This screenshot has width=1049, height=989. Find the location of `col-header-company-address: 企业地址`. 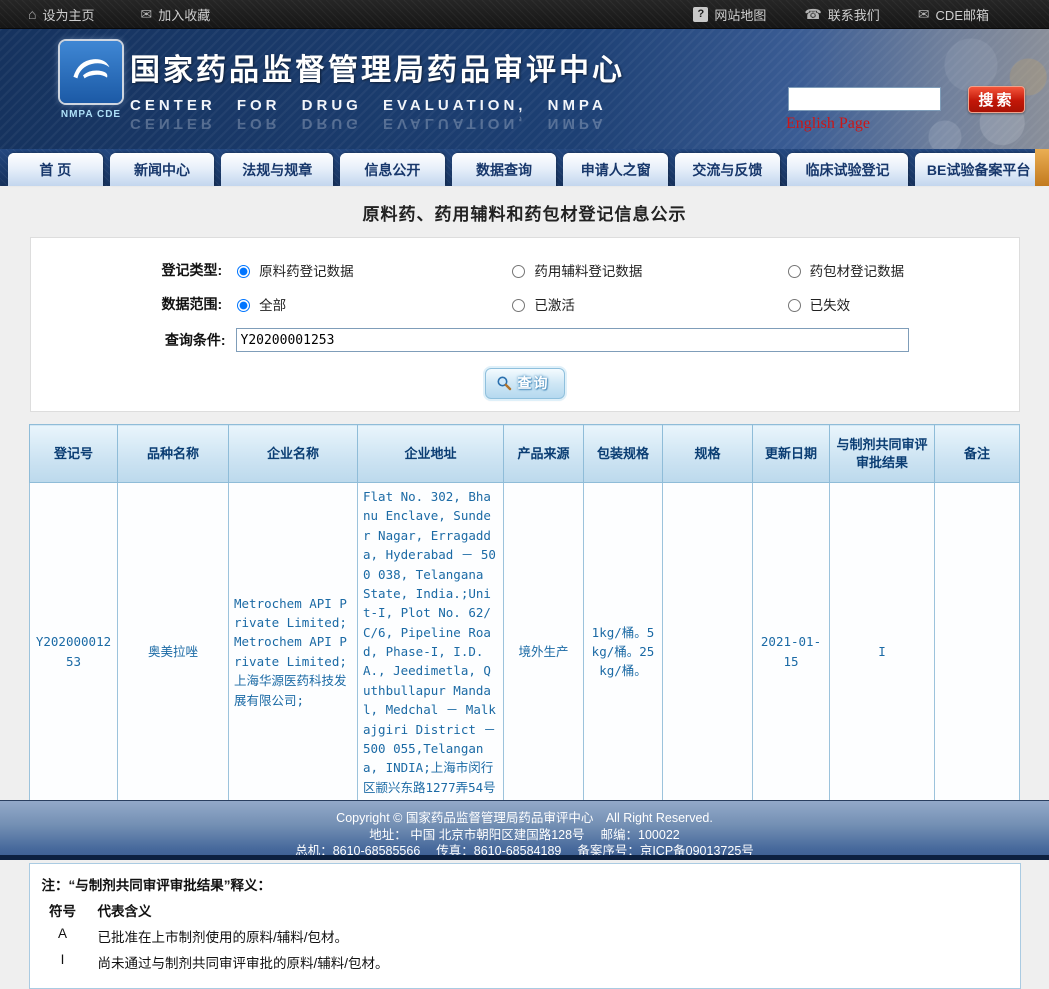

col-header-company-address: 企业地址 is located at coordinates (430, 453).